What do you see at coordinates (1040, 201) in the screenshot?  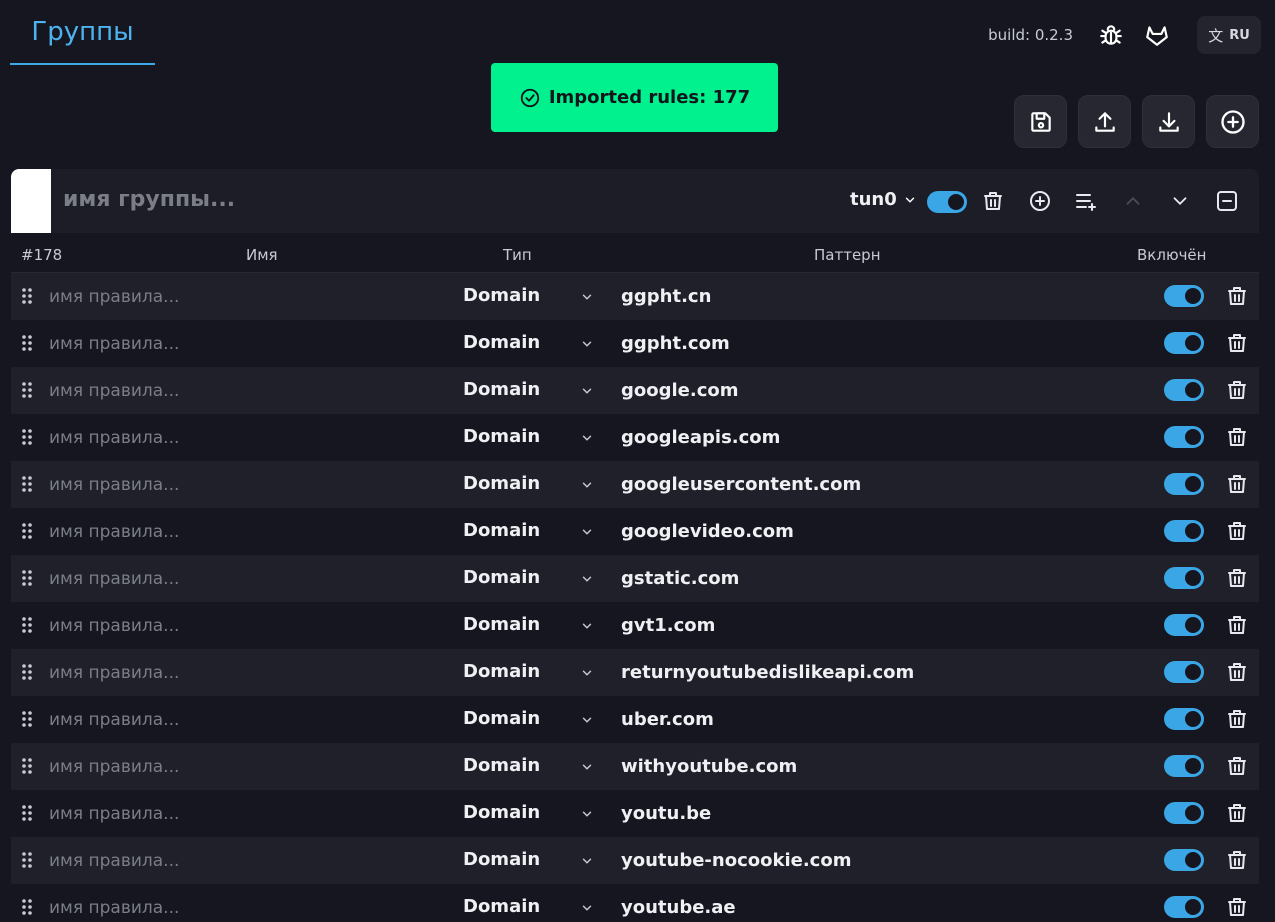 I see `add-rule-button` at bounding box center [1040, 201].